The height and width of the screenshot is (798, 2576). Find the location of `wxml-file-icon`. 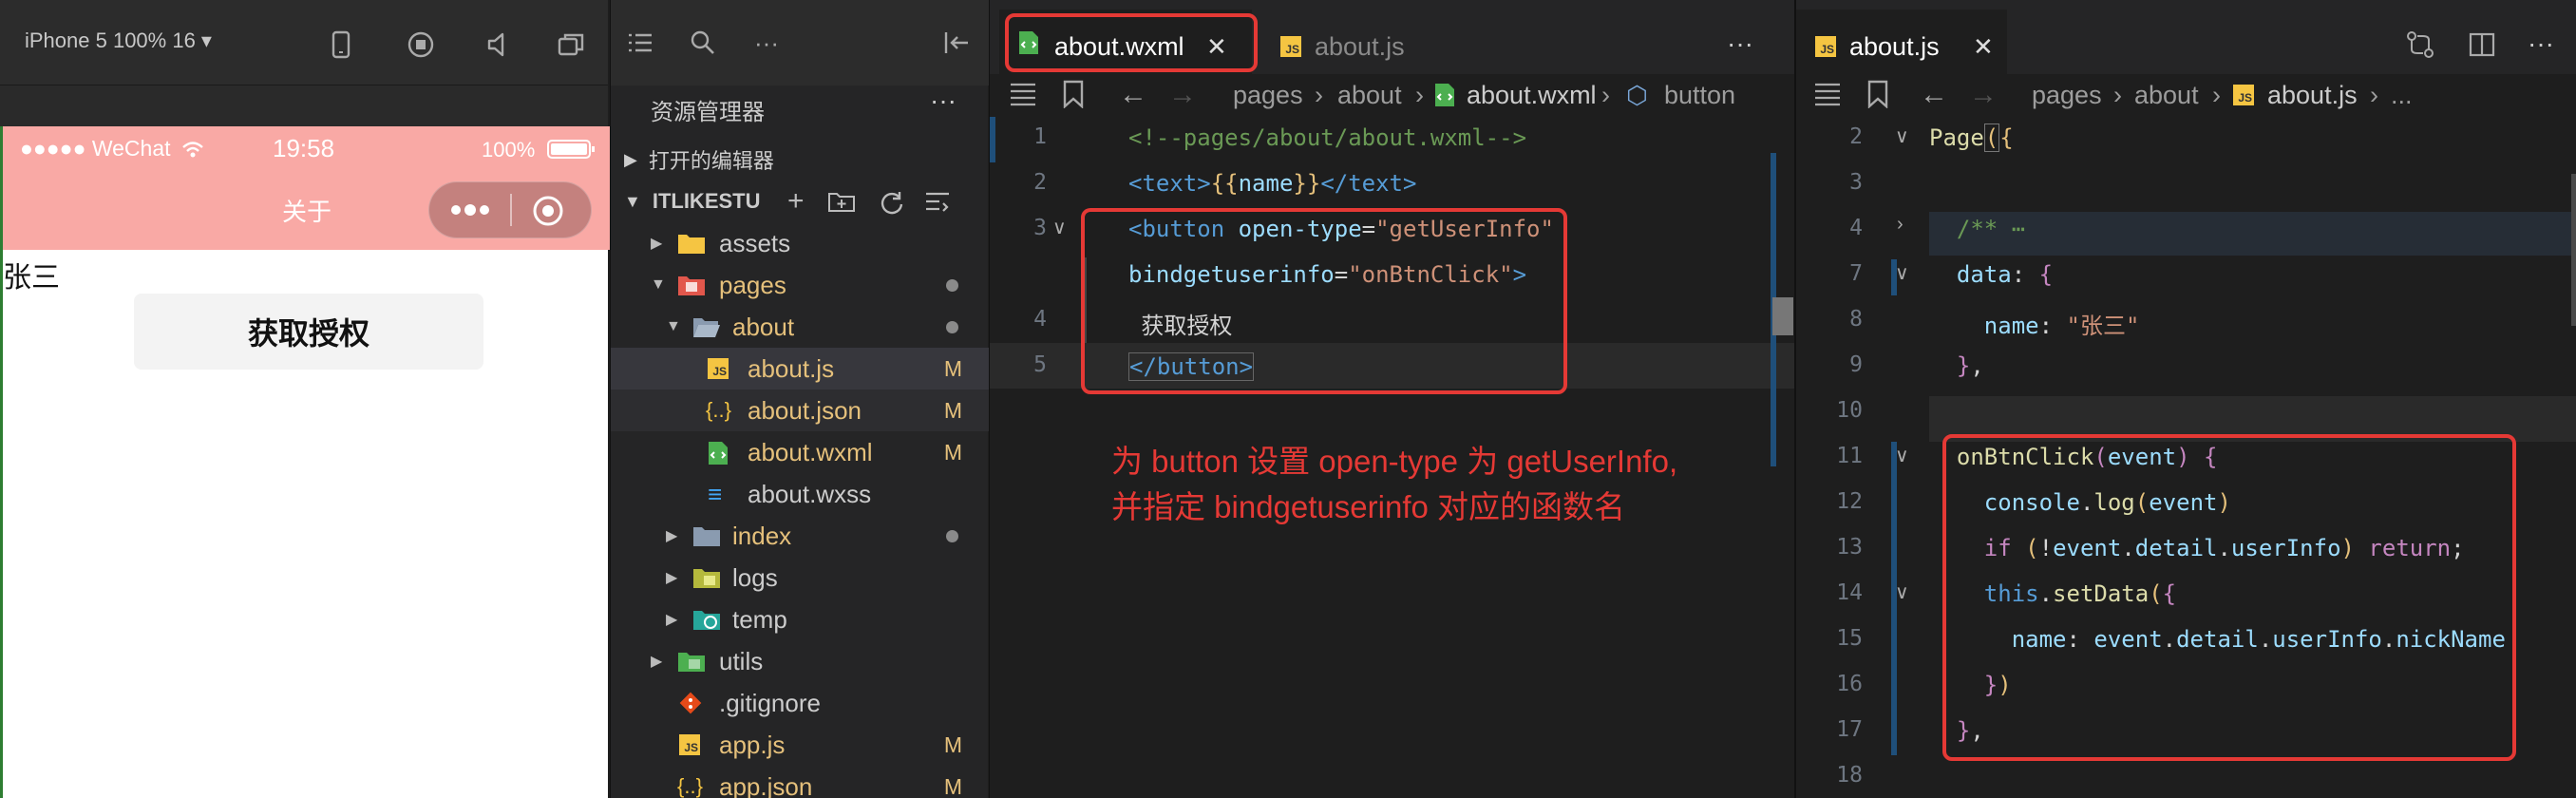

wxml-file-icon is located at coordinates (1444, 95).